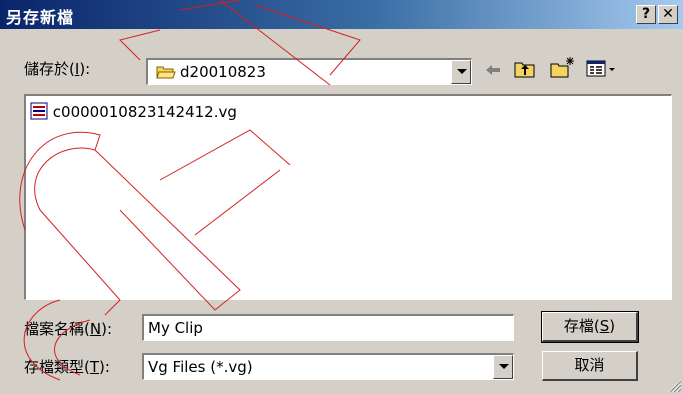 This screenshot has height=394, width=683. I want to click on back-button, so click(493, 70).